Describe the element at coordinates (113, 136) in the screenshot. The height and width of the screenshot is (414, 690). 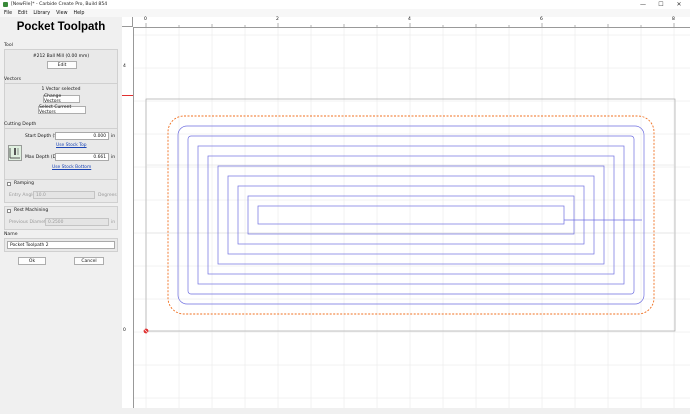
I see `start-depth-unit: in` at that location.